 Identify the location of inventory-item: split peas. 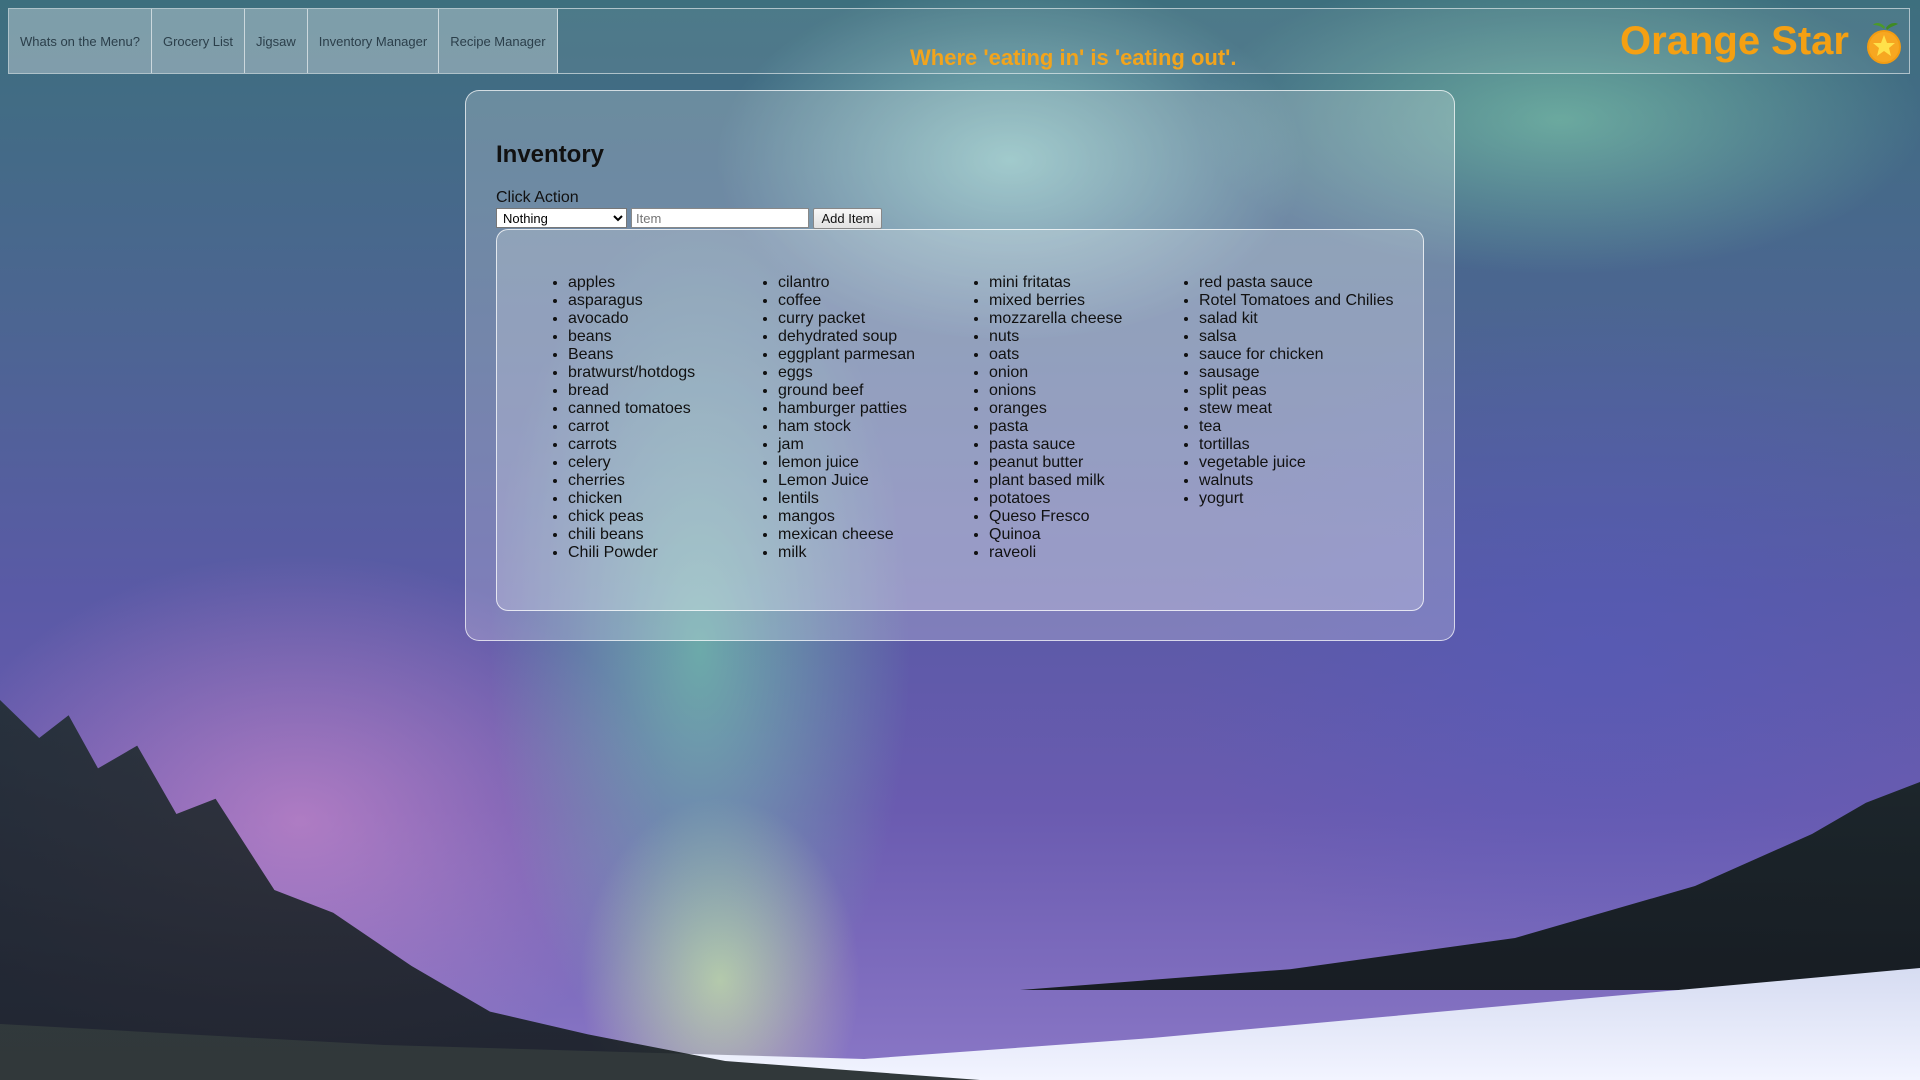
(1296, 391).